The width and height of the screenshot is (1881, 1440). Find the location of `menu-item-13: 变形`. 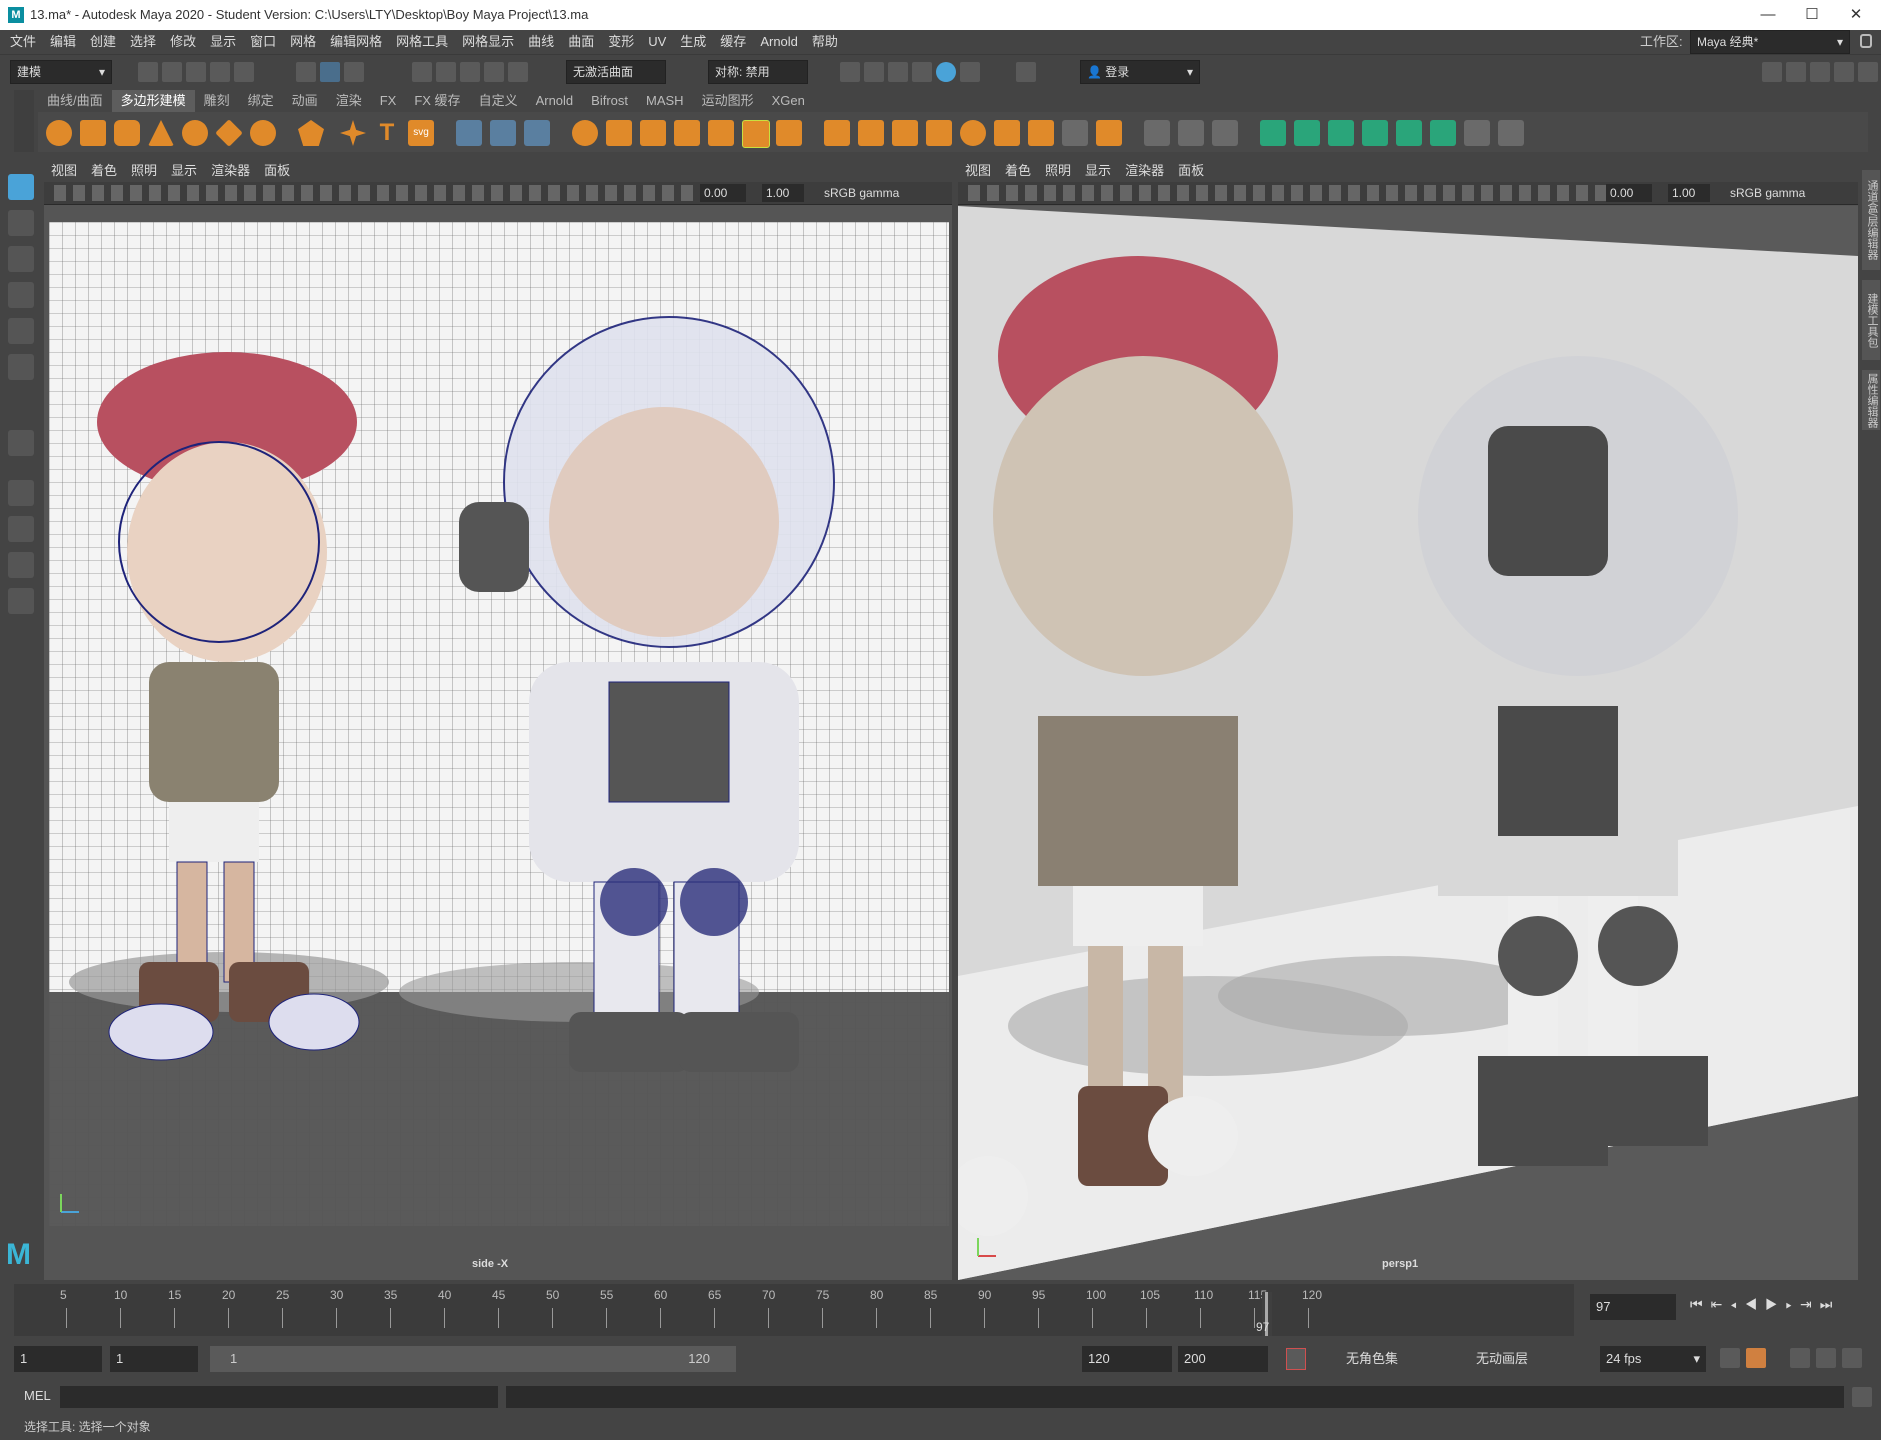

menu-item-13: 变形 is located at coordinates (621, 42).